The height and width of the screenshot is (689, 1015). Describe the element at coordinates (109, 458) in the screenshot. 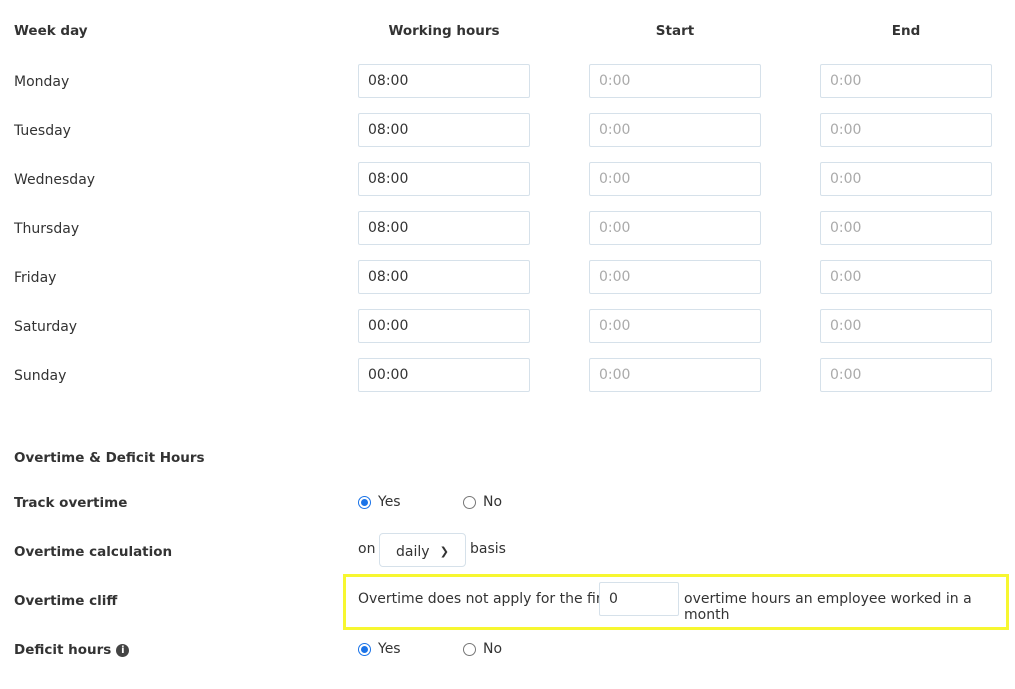

I see `section-title: Overtime & Deficit Hours` at that location.